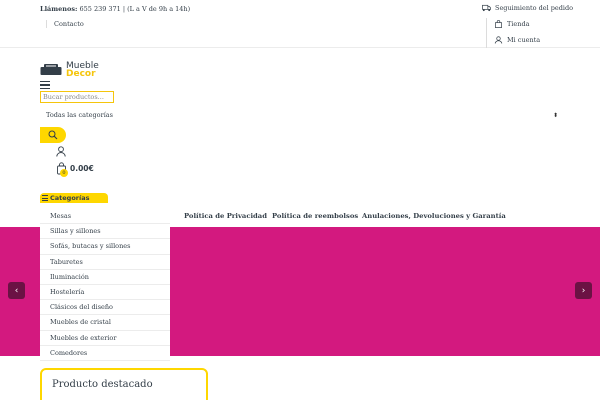 The width and height of the screenshot is (600, 400). Describe the element at coordinates (61, 151) in the screenshot. I see `user-account-icon` at that location.